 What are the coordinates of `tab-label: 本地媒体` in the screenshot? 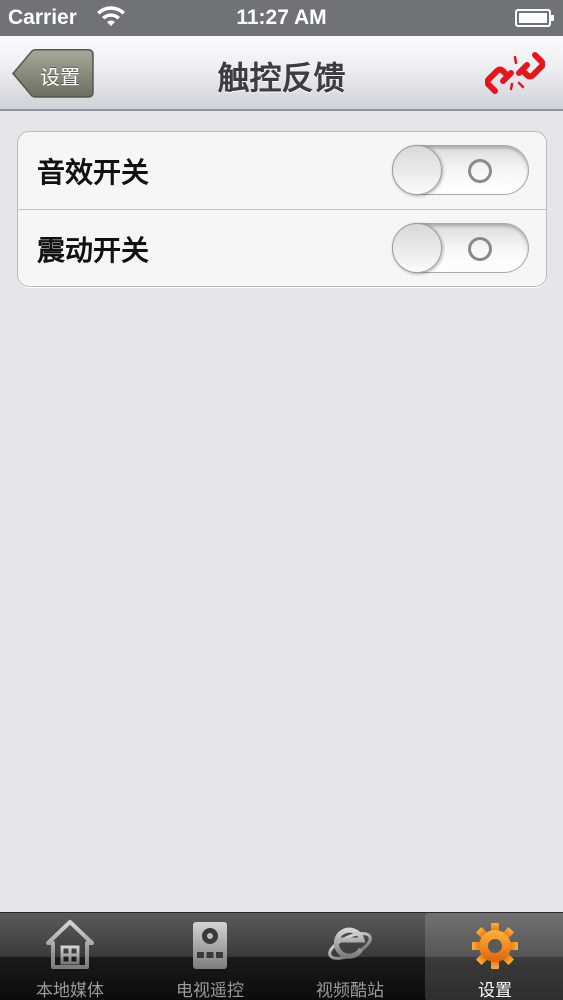 It's located at (70, 990).